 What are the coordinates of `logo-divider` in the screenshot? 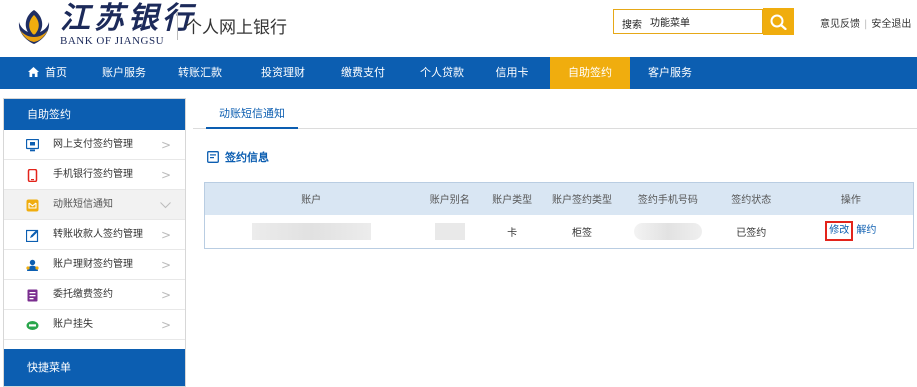 It's located at (177, 26).